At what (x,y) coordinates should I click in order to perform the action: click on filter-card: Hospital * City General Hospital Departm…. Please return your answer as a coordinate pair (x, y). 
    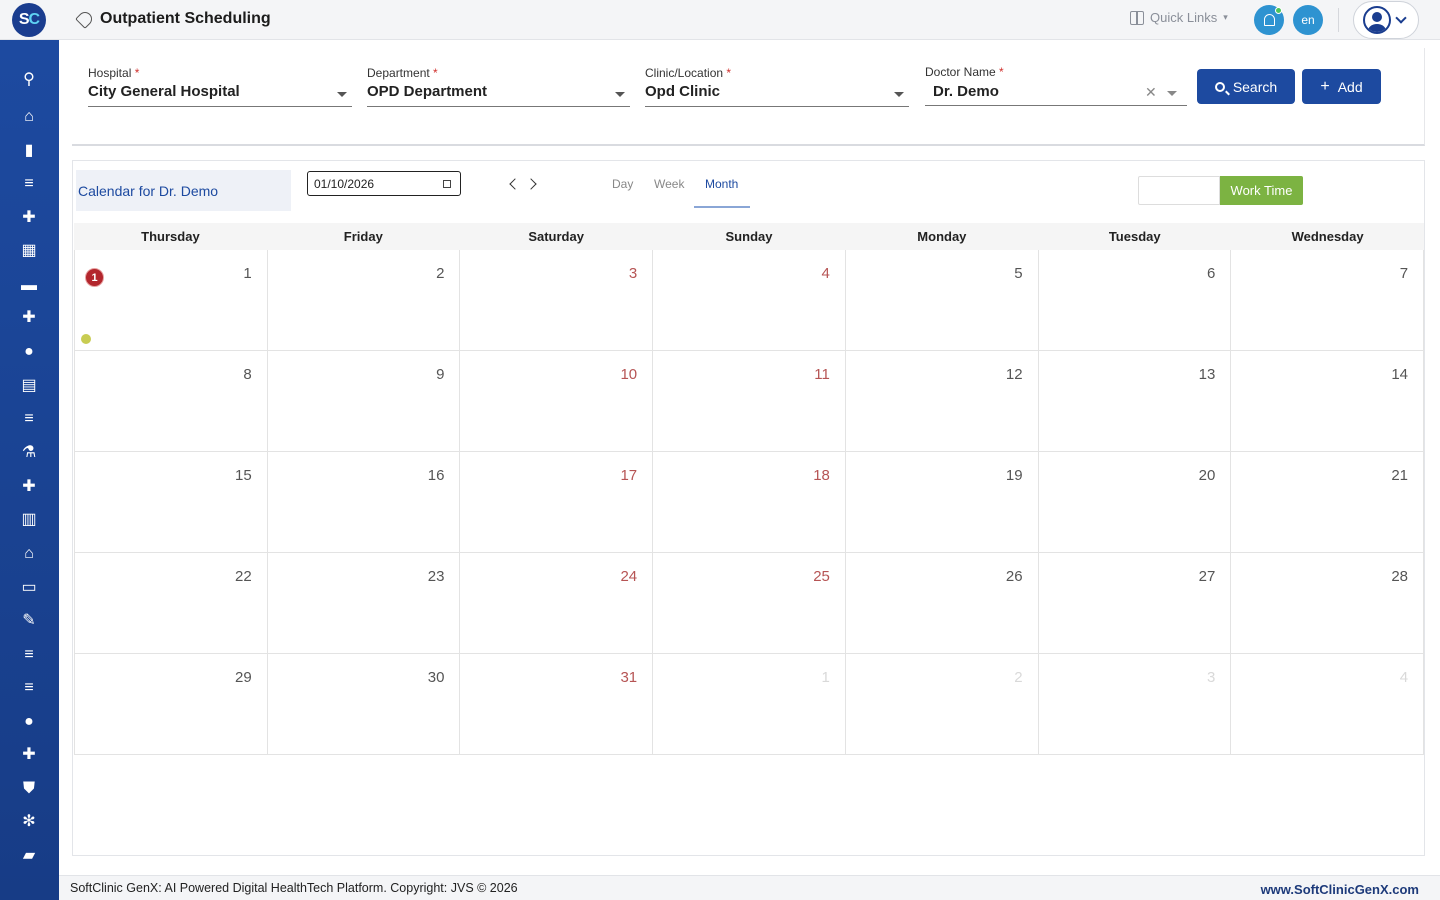
    Looking at the image, I should click on (748, 97).